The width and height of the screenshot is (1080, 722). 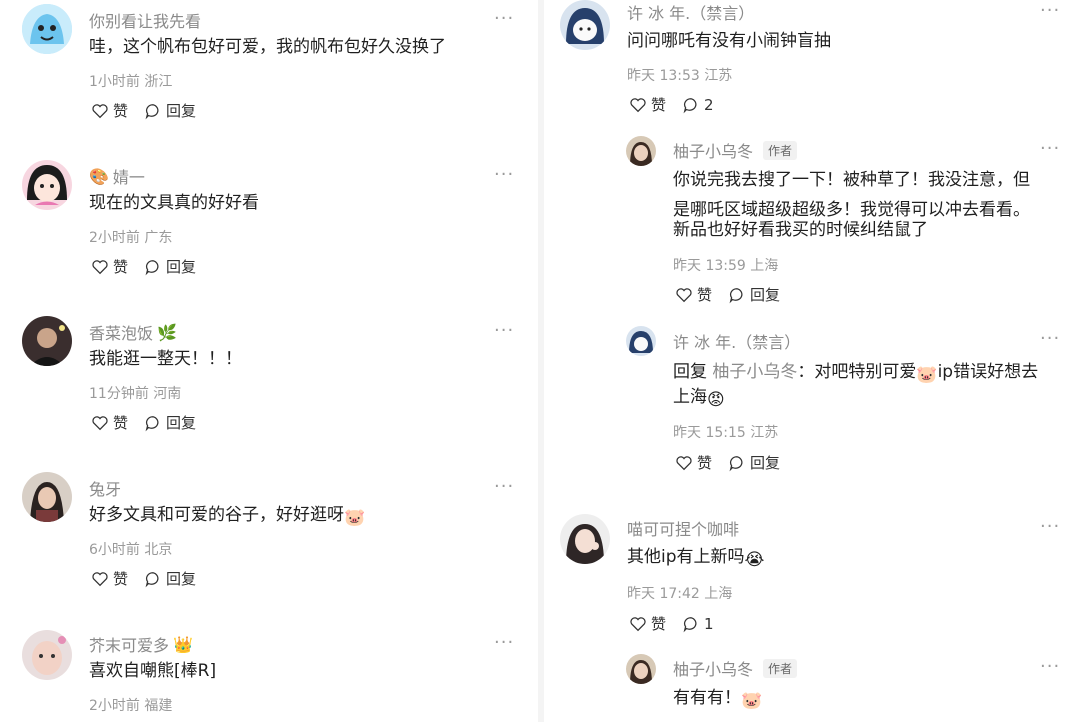 I want to click on reply-count: 2, so click(x=709, y=104).